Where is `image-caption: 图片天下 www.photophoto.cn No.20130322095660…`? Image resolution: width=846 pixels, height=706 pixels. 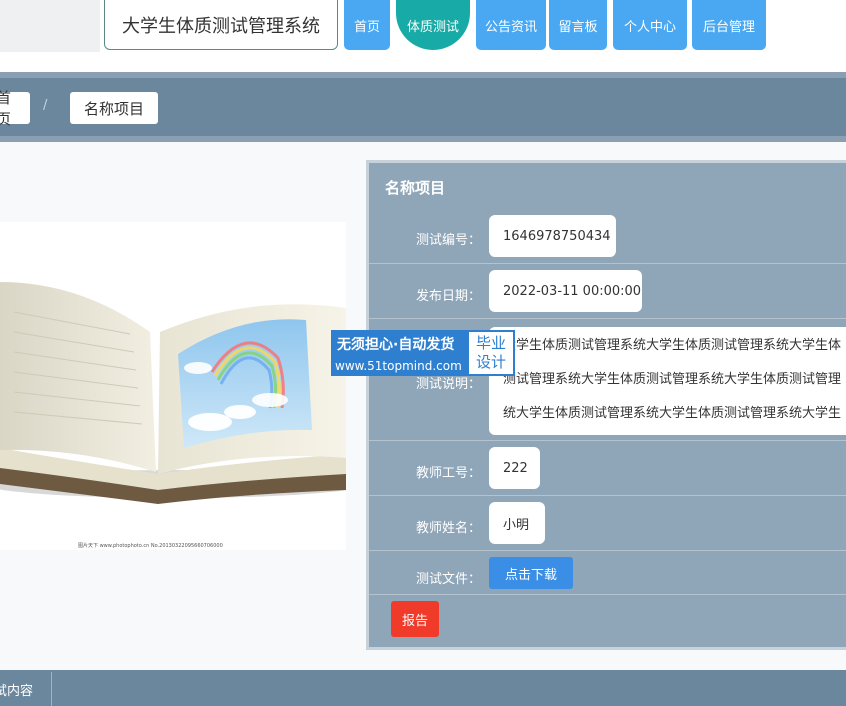 image-caption: 图片天下 www.photophoto.cn No.20130322095660… is located at coordinates (150, 545).